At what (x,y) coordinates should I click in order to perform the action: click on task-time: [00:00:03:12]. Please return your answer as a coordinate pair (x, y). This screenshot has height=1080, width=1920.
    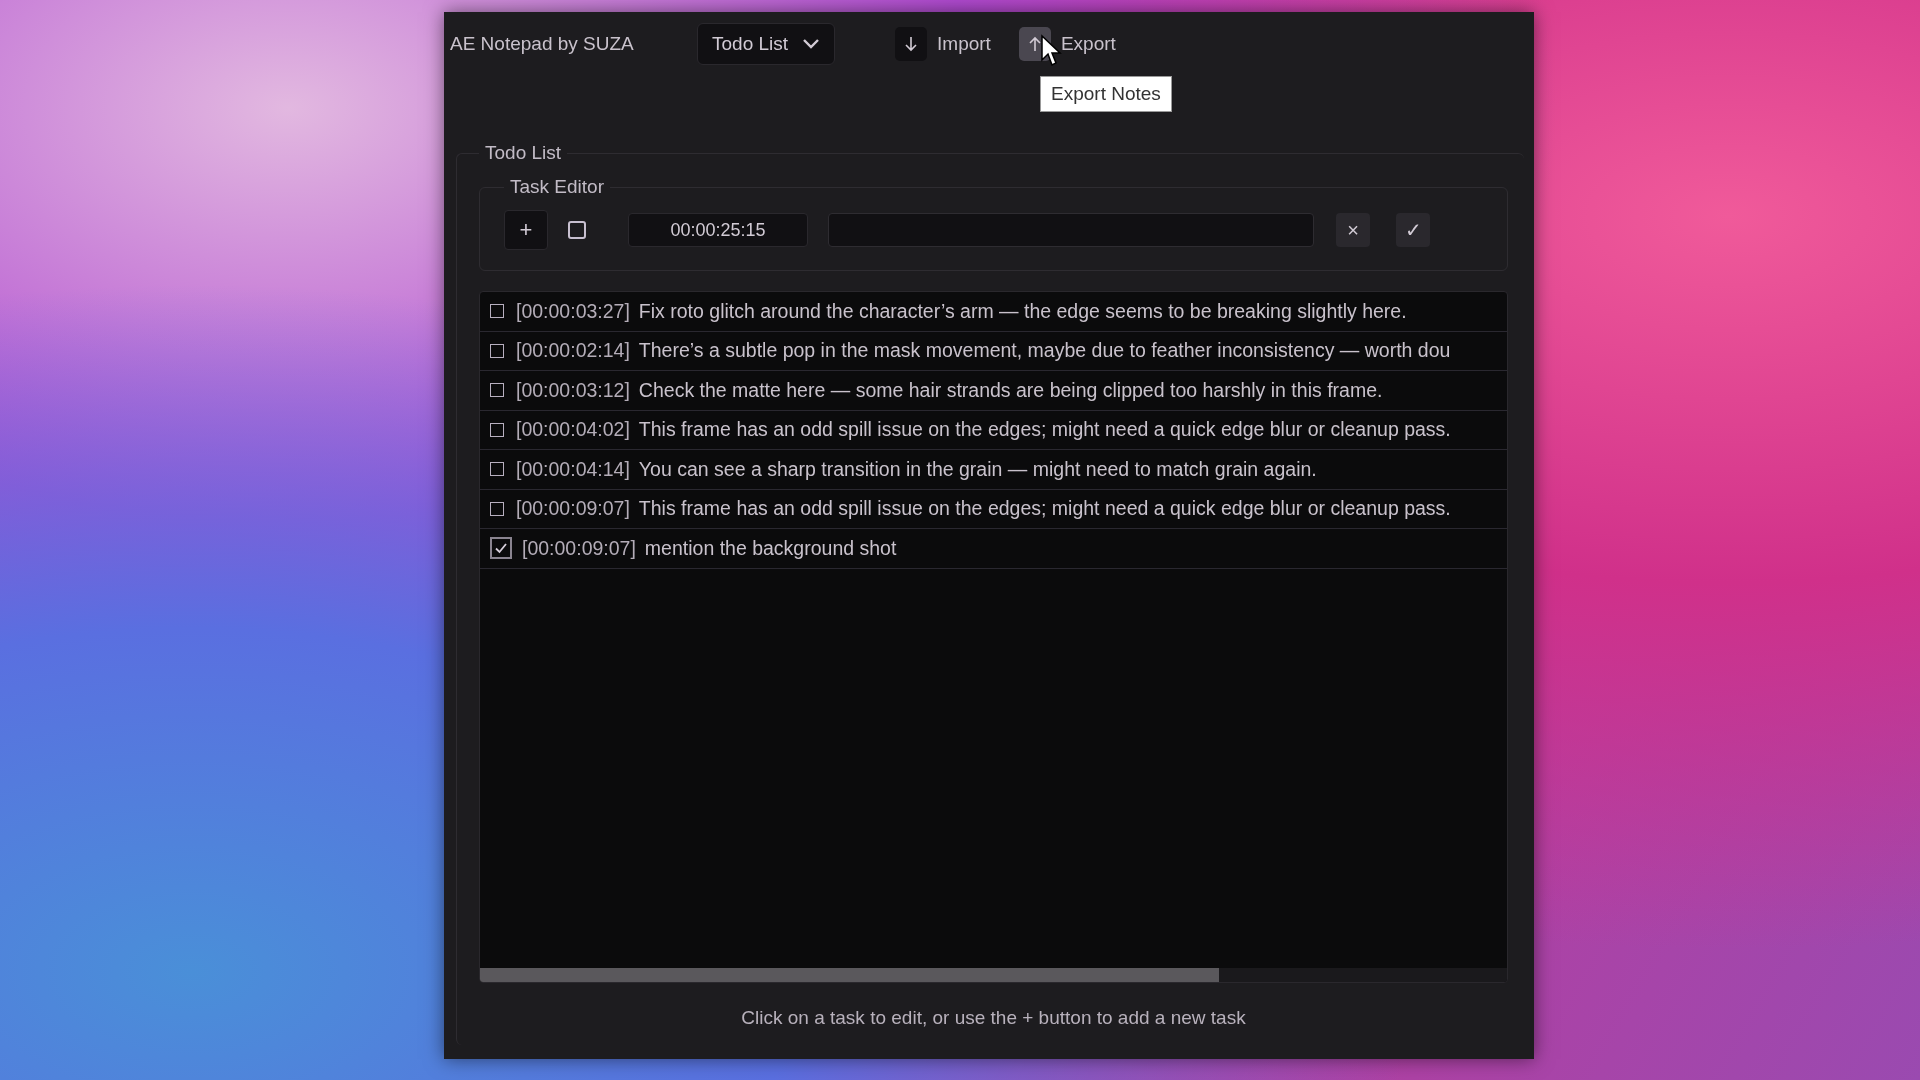
    Looking at the image, I should click on (573, 390).